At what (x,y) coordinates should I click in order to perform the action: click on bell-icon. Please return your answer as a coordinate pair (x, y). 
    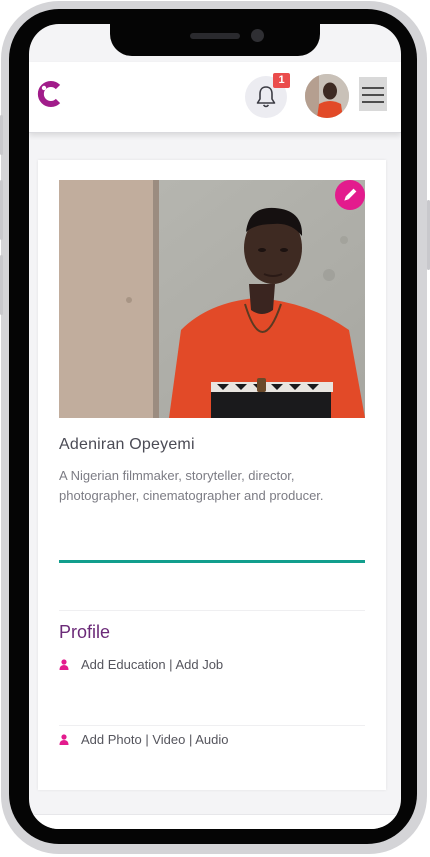
    Looking at the image, I should click on (266, 97).